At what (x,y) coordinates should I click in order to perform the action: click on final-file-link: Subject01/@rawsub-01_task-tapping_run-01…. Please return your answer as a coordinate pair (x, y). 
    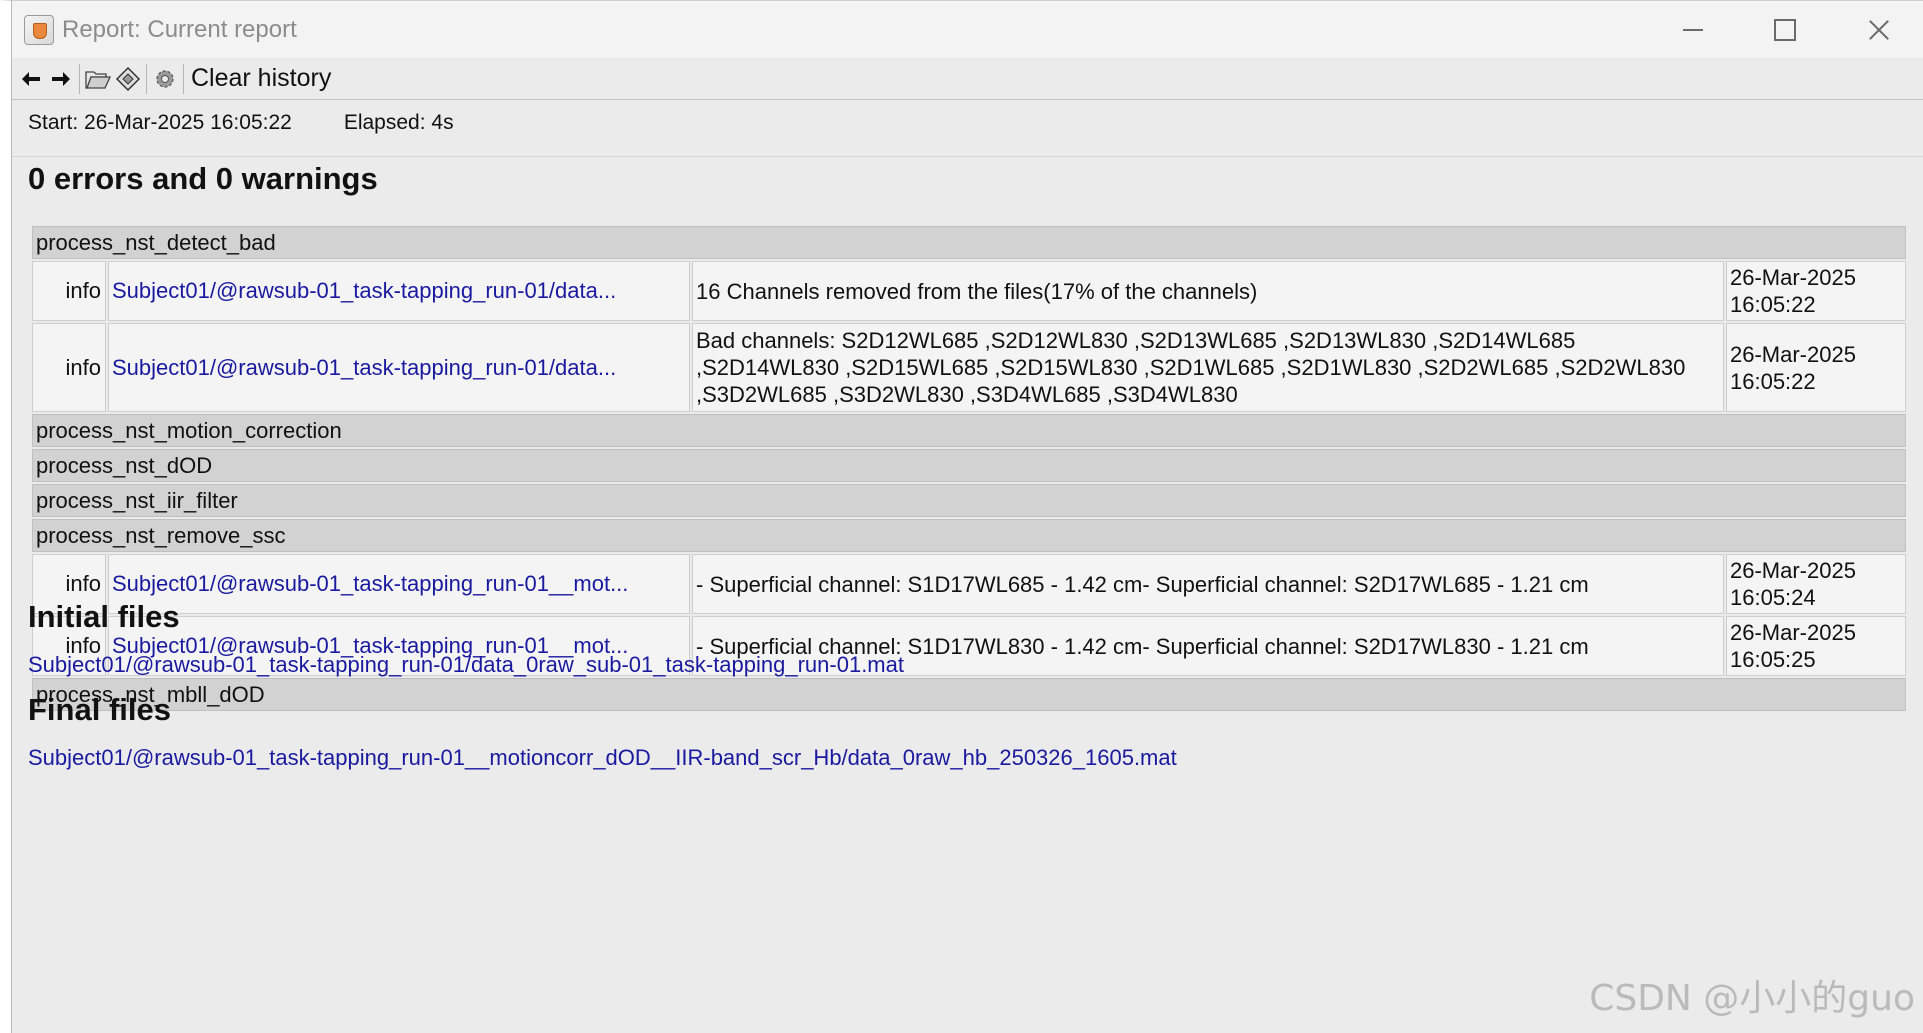
    Looking at the image, I should click on (602, 758).